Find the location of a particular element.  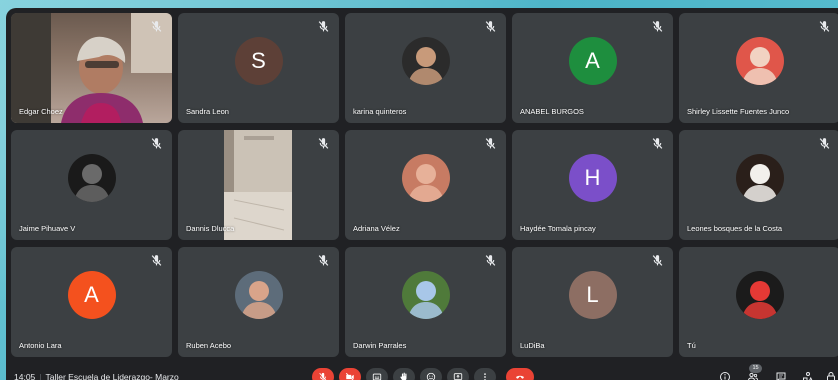

participant-name: Tú is located at coordinates (691, 345).